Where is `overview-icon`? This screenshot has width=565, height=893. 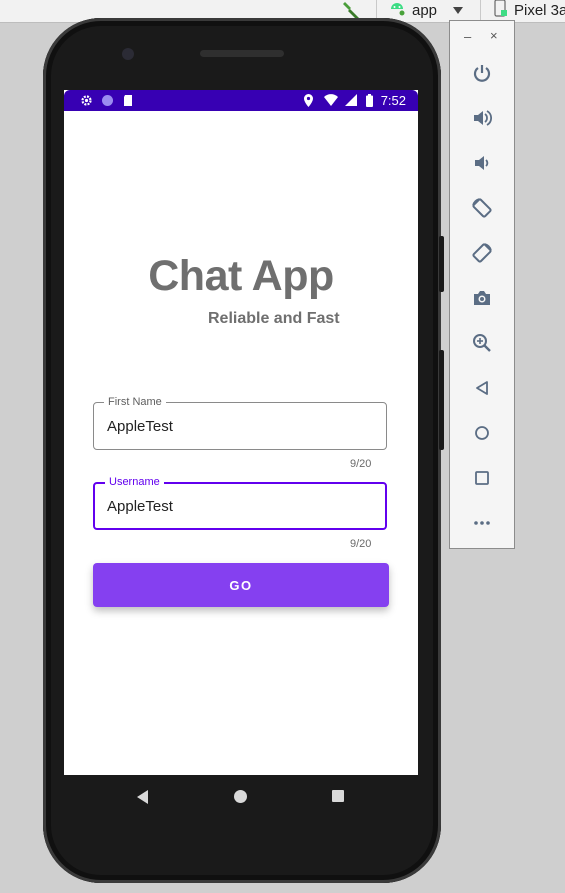 overview-icon is located at coordinates (482, 478).